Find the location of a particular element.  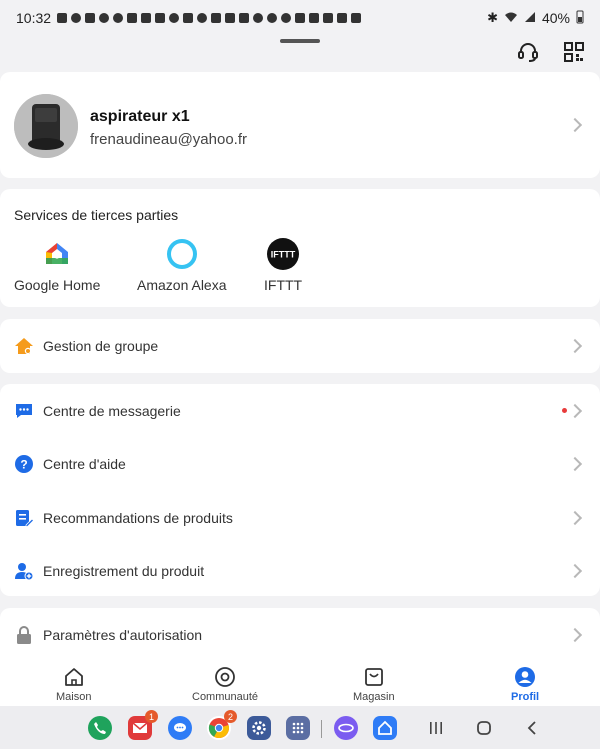

apps-grid-icon is located at coordinates (298, 728).